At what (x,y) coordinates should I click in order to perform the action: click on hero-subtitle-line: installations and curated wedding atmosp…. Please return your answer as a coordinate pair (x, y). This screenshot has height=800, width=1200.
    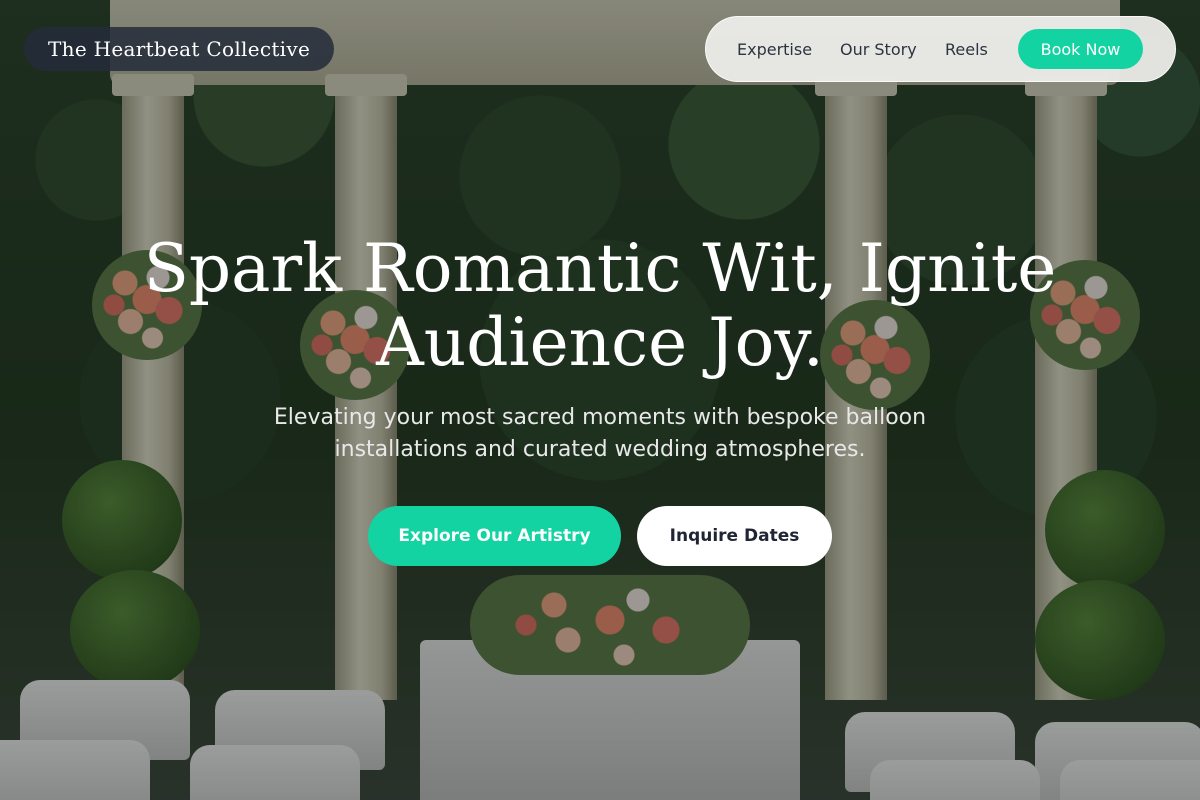
    Looking at the image, I should click on (600, 449).